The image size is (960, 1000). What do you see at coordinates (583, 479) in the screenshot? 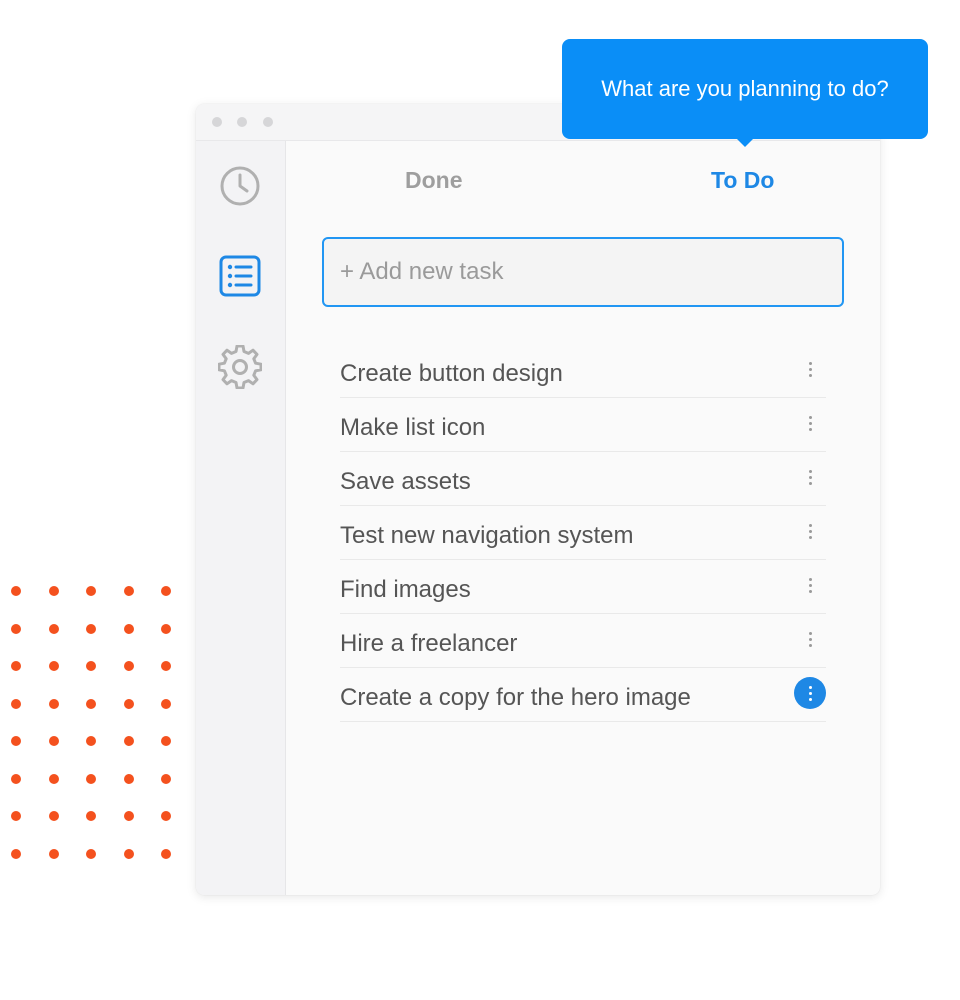
I see `task-item: Save assets` at bounding box center [583, 479].